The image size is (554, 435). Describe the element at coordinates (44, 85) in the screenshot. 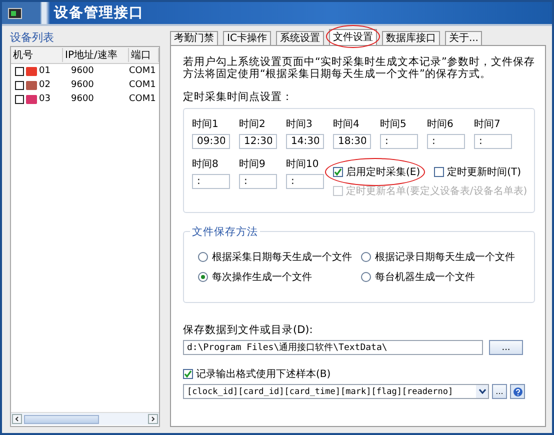

I see `table-cell: 02` at that location.